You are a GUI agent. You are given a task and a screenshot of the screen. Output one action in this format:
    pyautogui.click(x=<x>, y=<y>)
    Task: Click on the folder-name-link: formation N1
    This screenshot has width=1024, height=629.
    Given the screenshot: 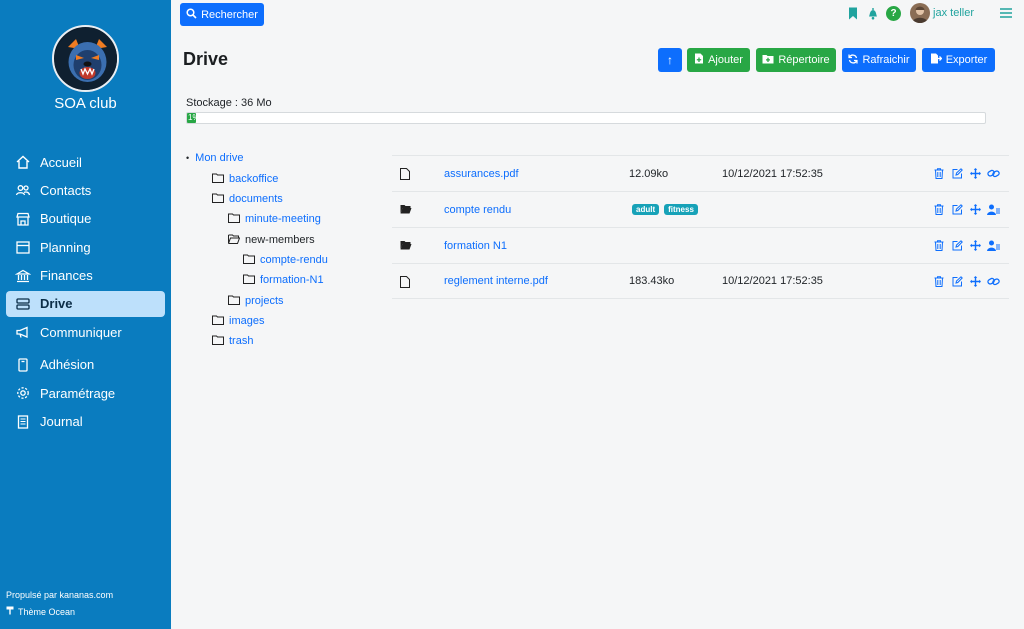 What is the action you would take?
    pyautogui.click(x=475, y=246)
    